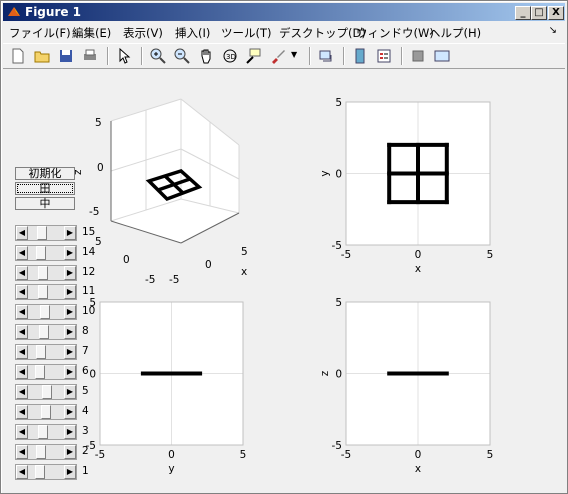 The image size is (568, 494). I want to click on colorbar-icon, so click(360, 56).